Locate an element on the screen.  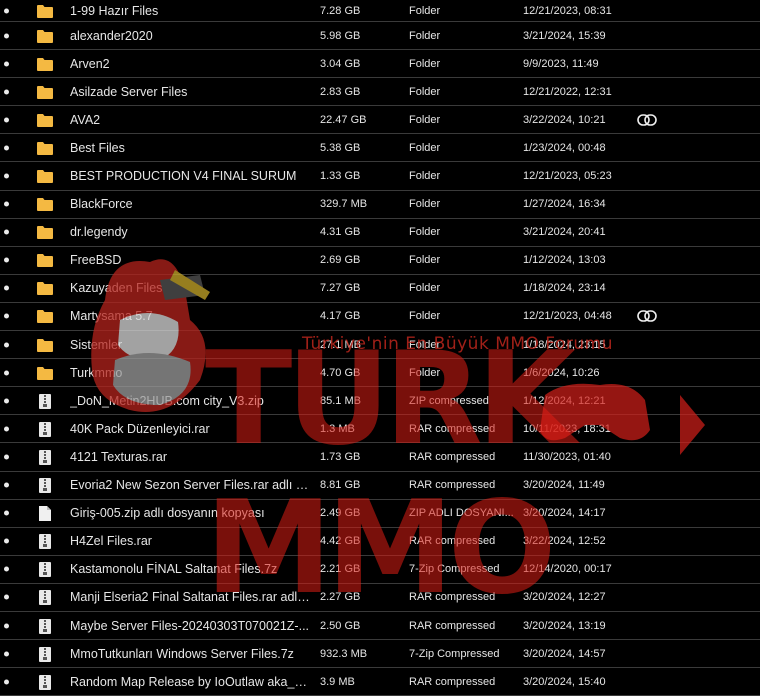
file-size: 27.1 MB is located at coordinates (340, 344).